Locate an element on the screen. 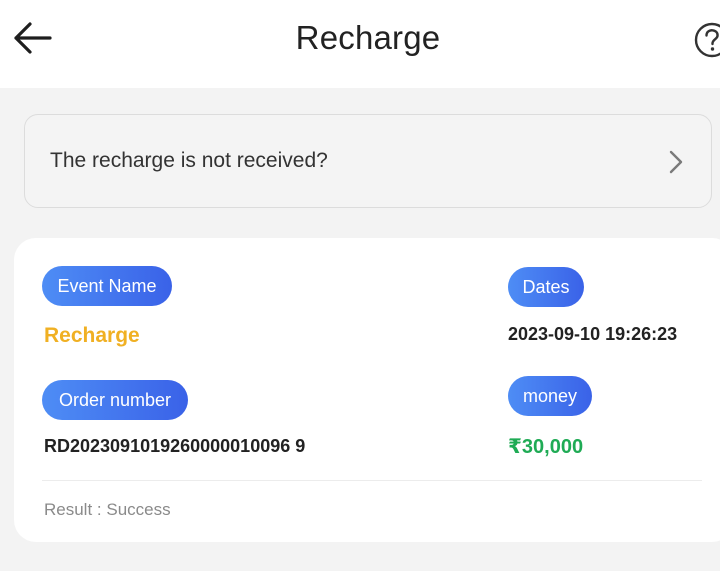  divider is located at coordinates (372, 480).